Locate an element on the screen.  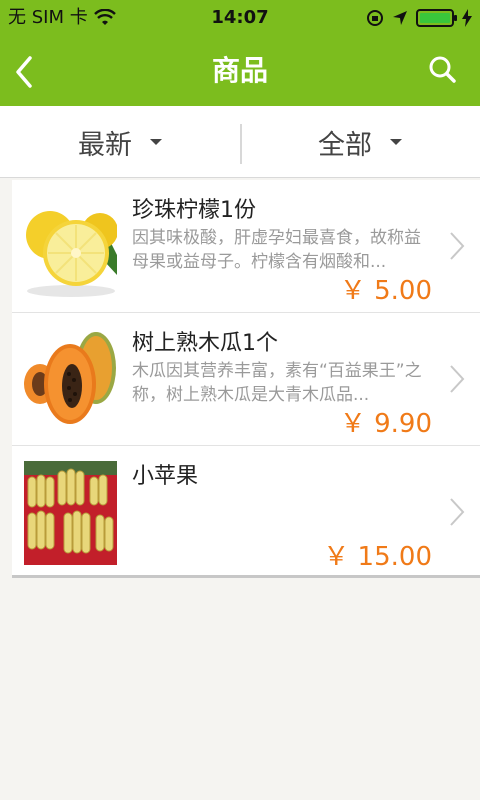
filter-bar: 最新 全部 is located at coordinates (240, 142).